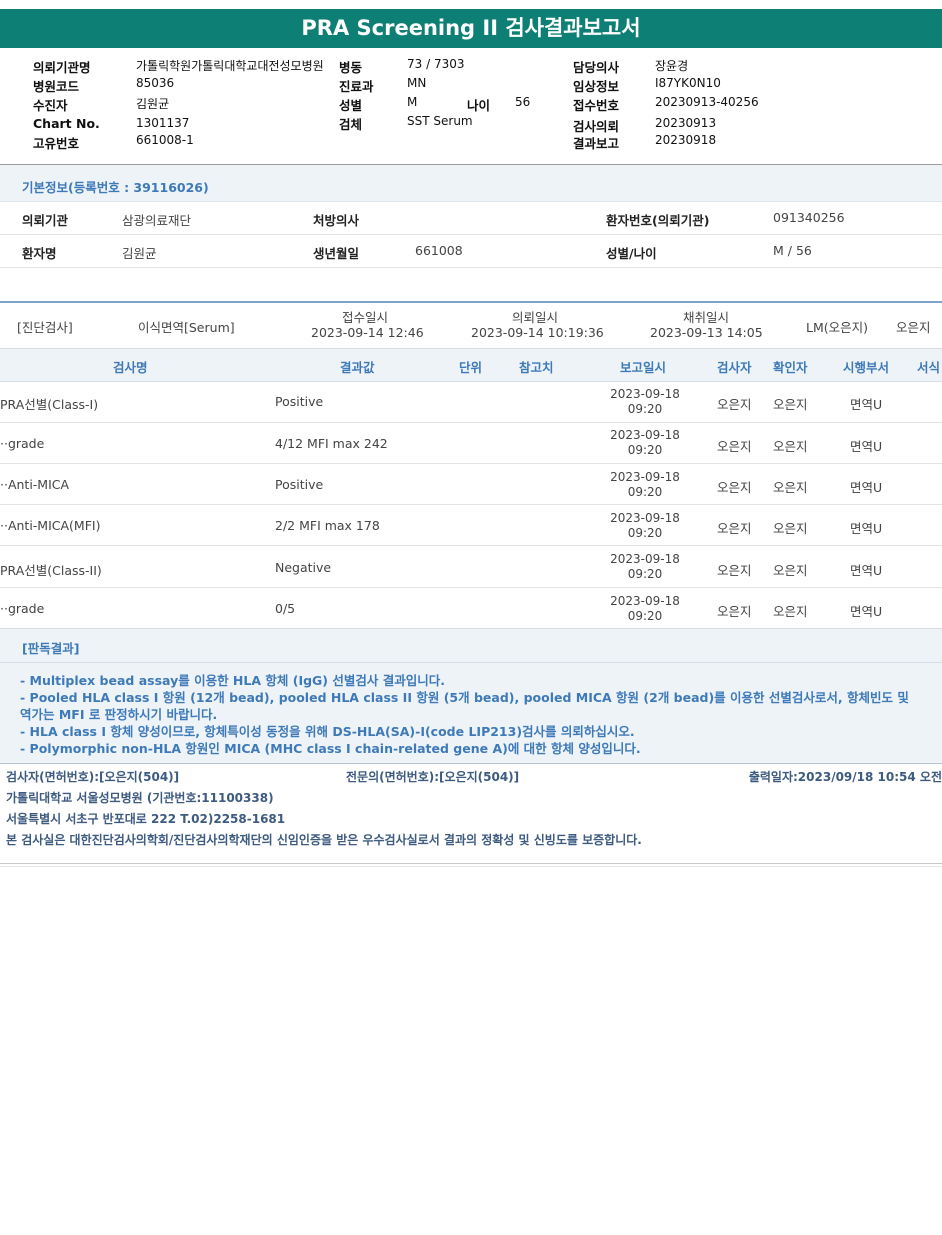 The image size is (942, 1235). I want to click on requested-value: 2023-09-14 10:19:36, so click(537, 332).